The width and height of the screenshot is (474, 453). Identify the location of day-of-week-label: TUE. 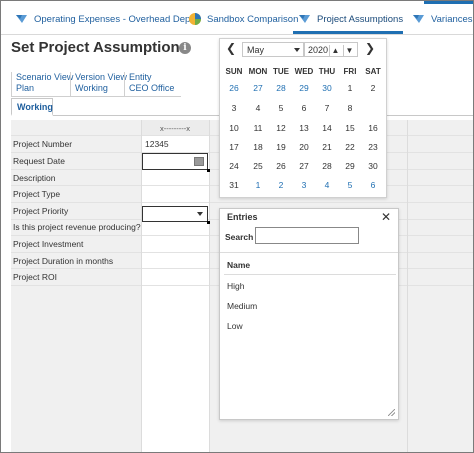
(281, 71).